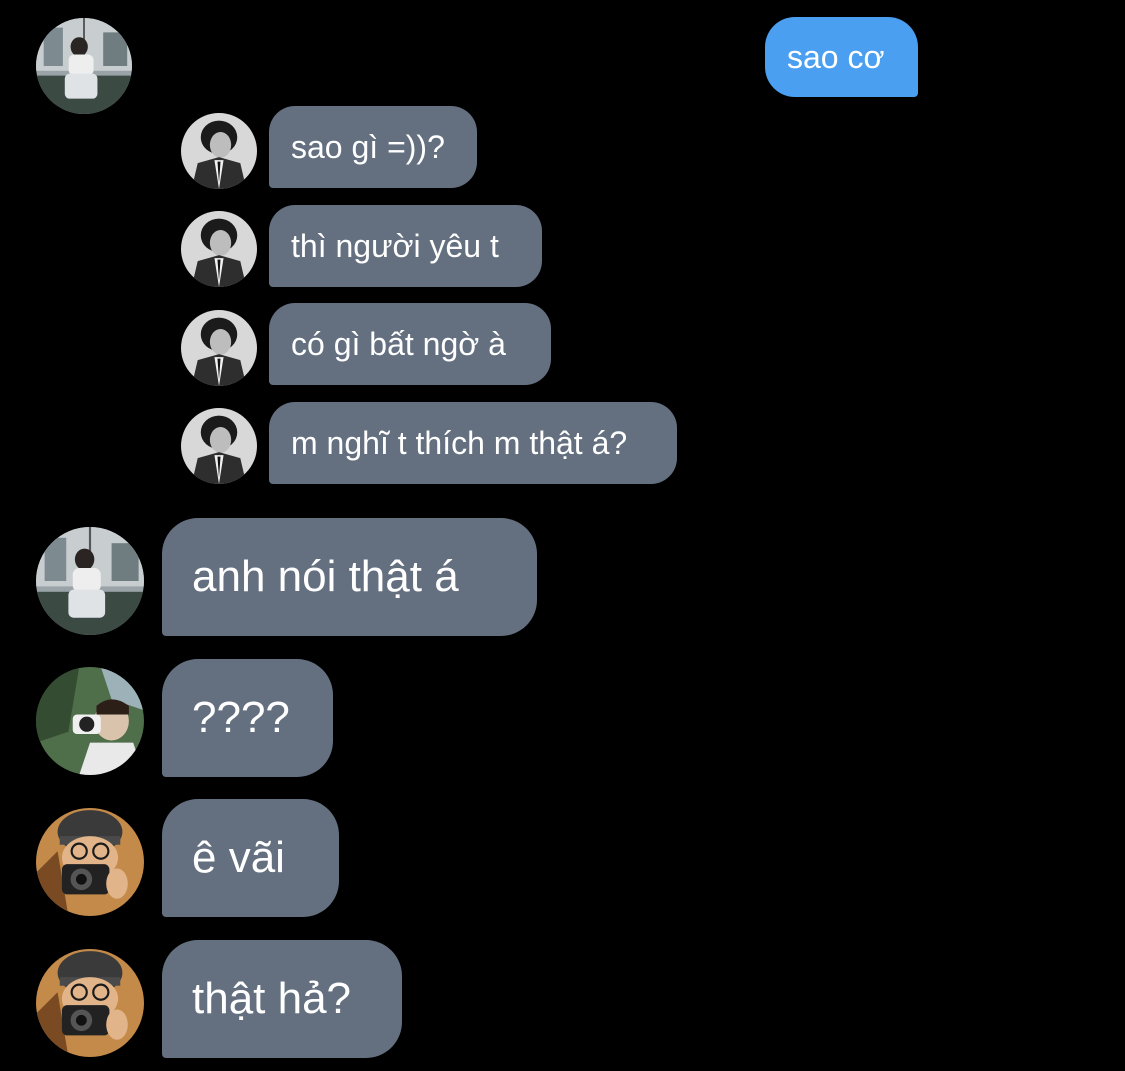 The height and width of the screenshot is (1071, 1125). Describe the element at coordinates (250, 858) in the screenshot. I see `message-received: ê vãi` at that location.